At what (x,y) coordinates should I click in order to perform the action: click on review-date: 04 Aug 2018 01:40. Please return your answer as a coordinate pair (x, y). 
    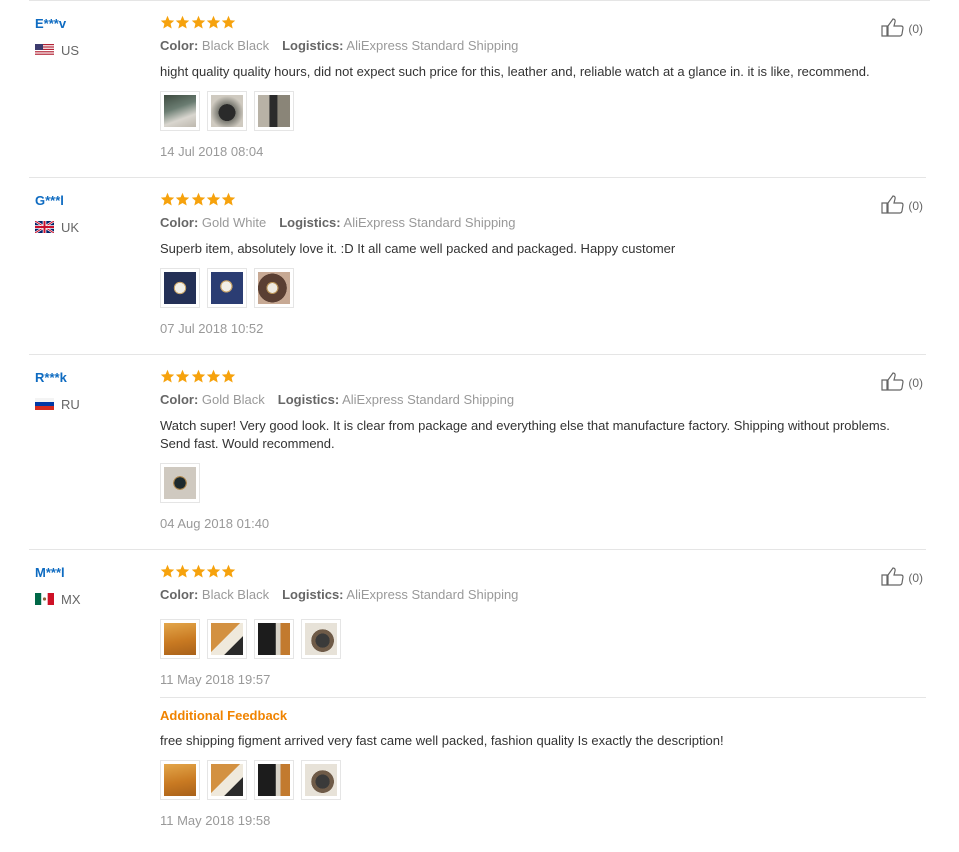
    Looking at the image, I should click on (215, 523).